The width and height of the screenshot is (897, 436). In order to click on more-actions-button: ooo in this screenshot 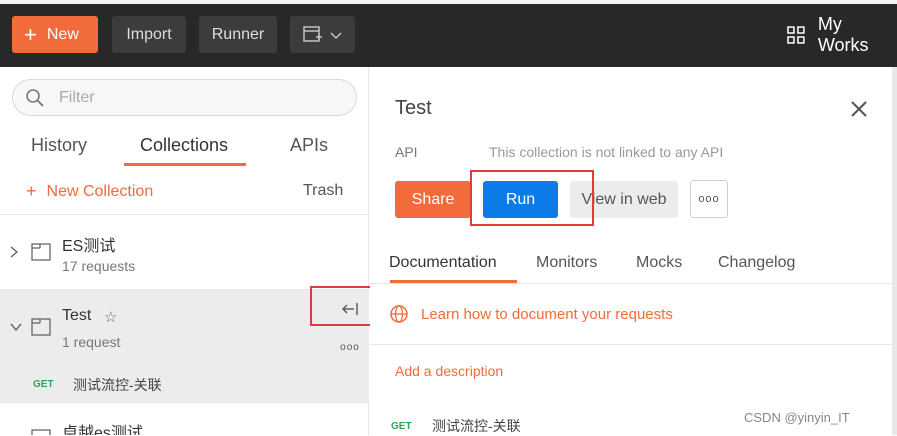, I will do `click(709, 199)`.